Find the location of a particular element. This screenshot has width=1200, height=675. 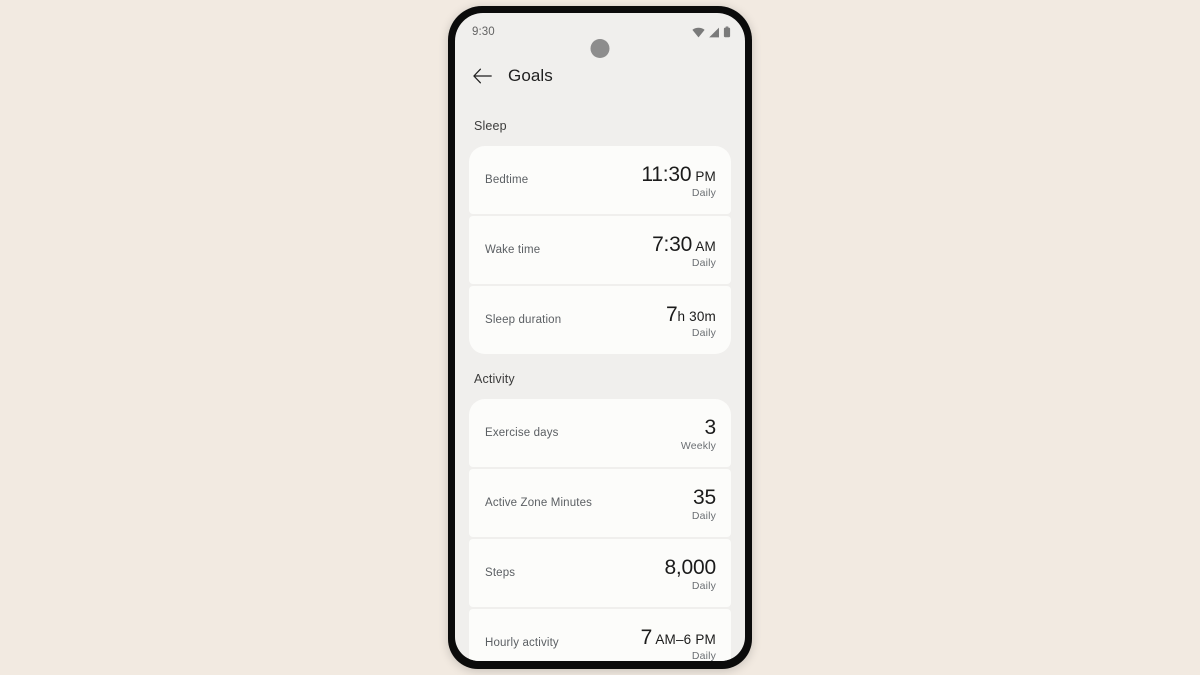

section-header-activity: Activity is located at coordinates (494, 379).